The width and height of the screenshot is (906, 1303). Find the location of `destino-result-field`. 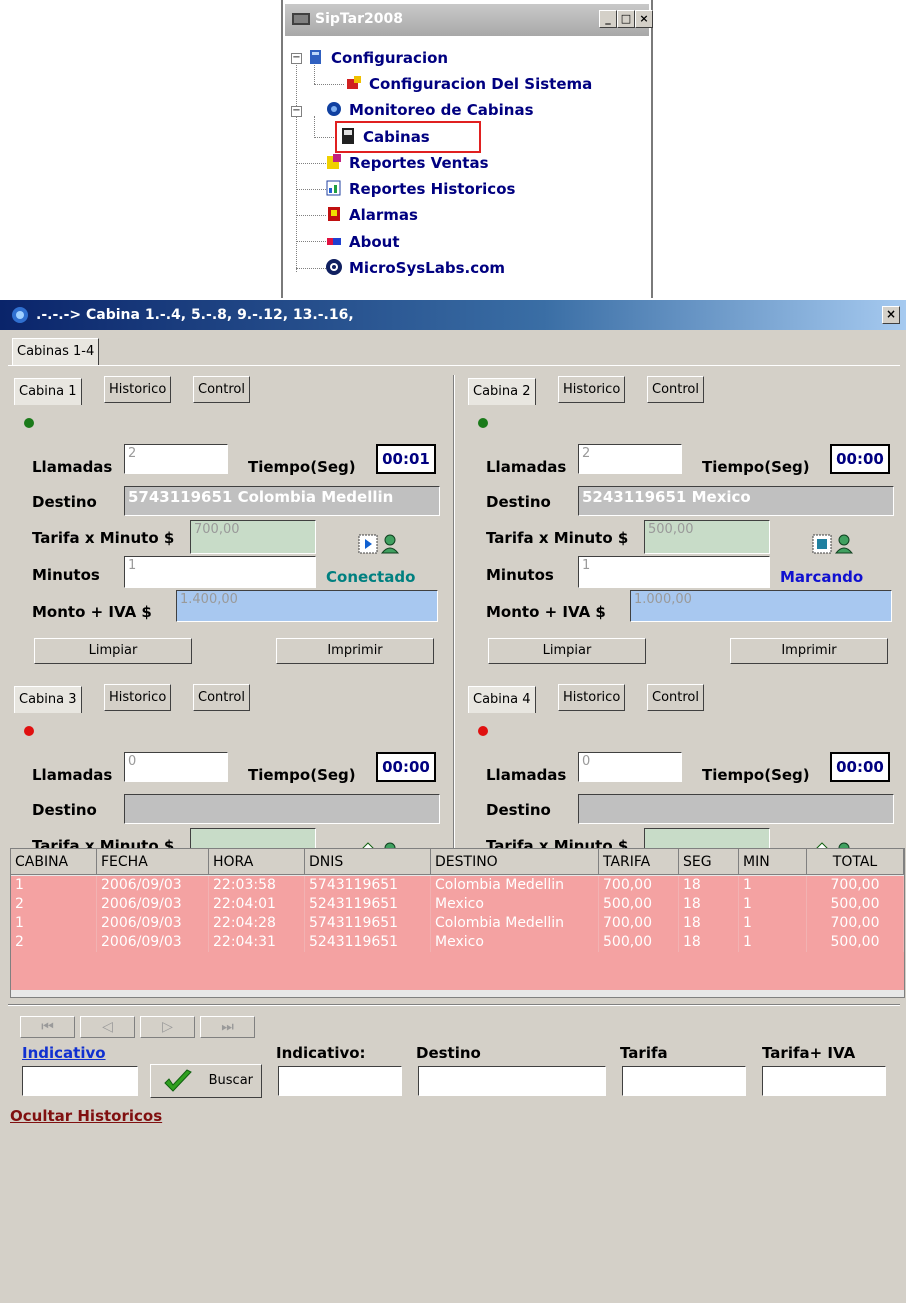

destino-result-field is located at coordinates (512, 1081).